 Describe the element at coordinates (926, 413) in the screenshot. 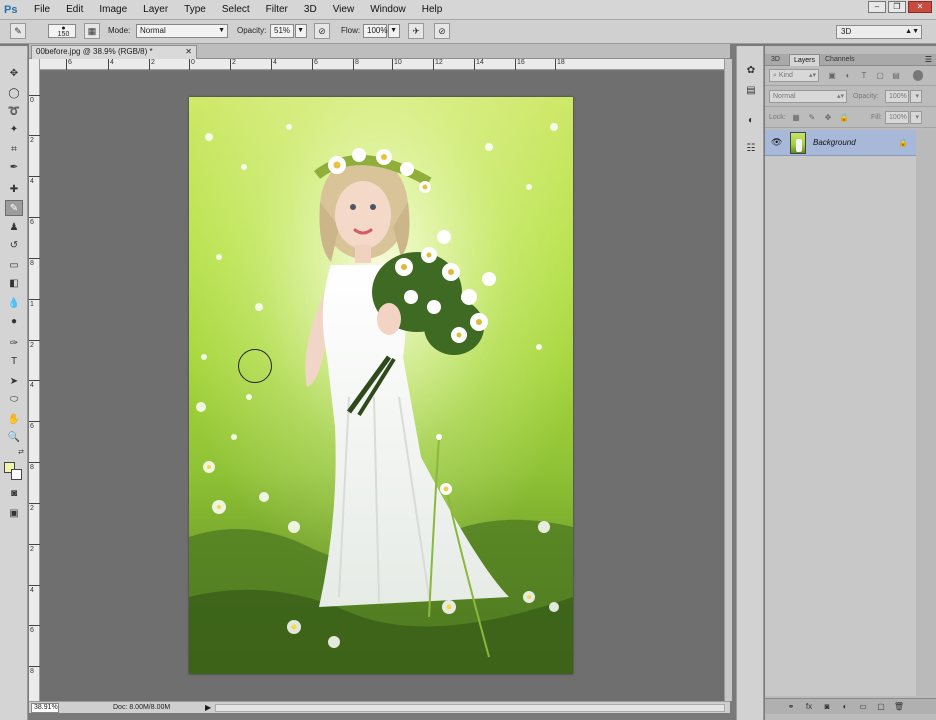

I see `layers-scrollbar` at that location.